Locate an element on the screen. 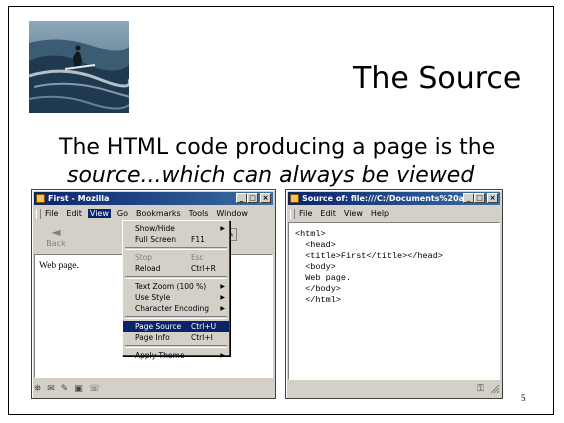  menu-item-reload: Reload Ctrl+R is located at coordinates (176, 268).